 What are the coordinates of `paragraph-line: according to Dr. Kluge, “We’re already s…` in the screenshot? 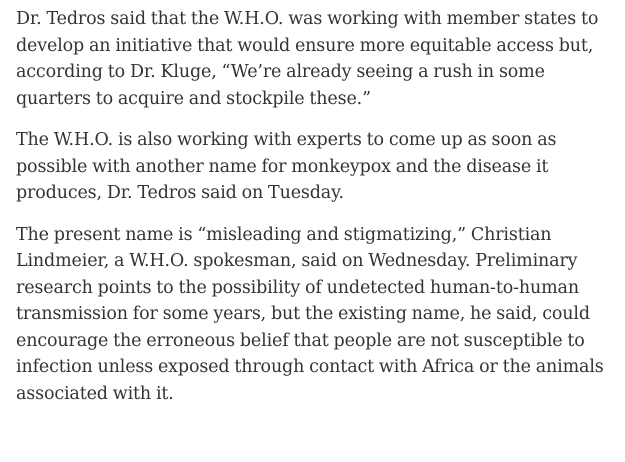 It's located at (280, 72).